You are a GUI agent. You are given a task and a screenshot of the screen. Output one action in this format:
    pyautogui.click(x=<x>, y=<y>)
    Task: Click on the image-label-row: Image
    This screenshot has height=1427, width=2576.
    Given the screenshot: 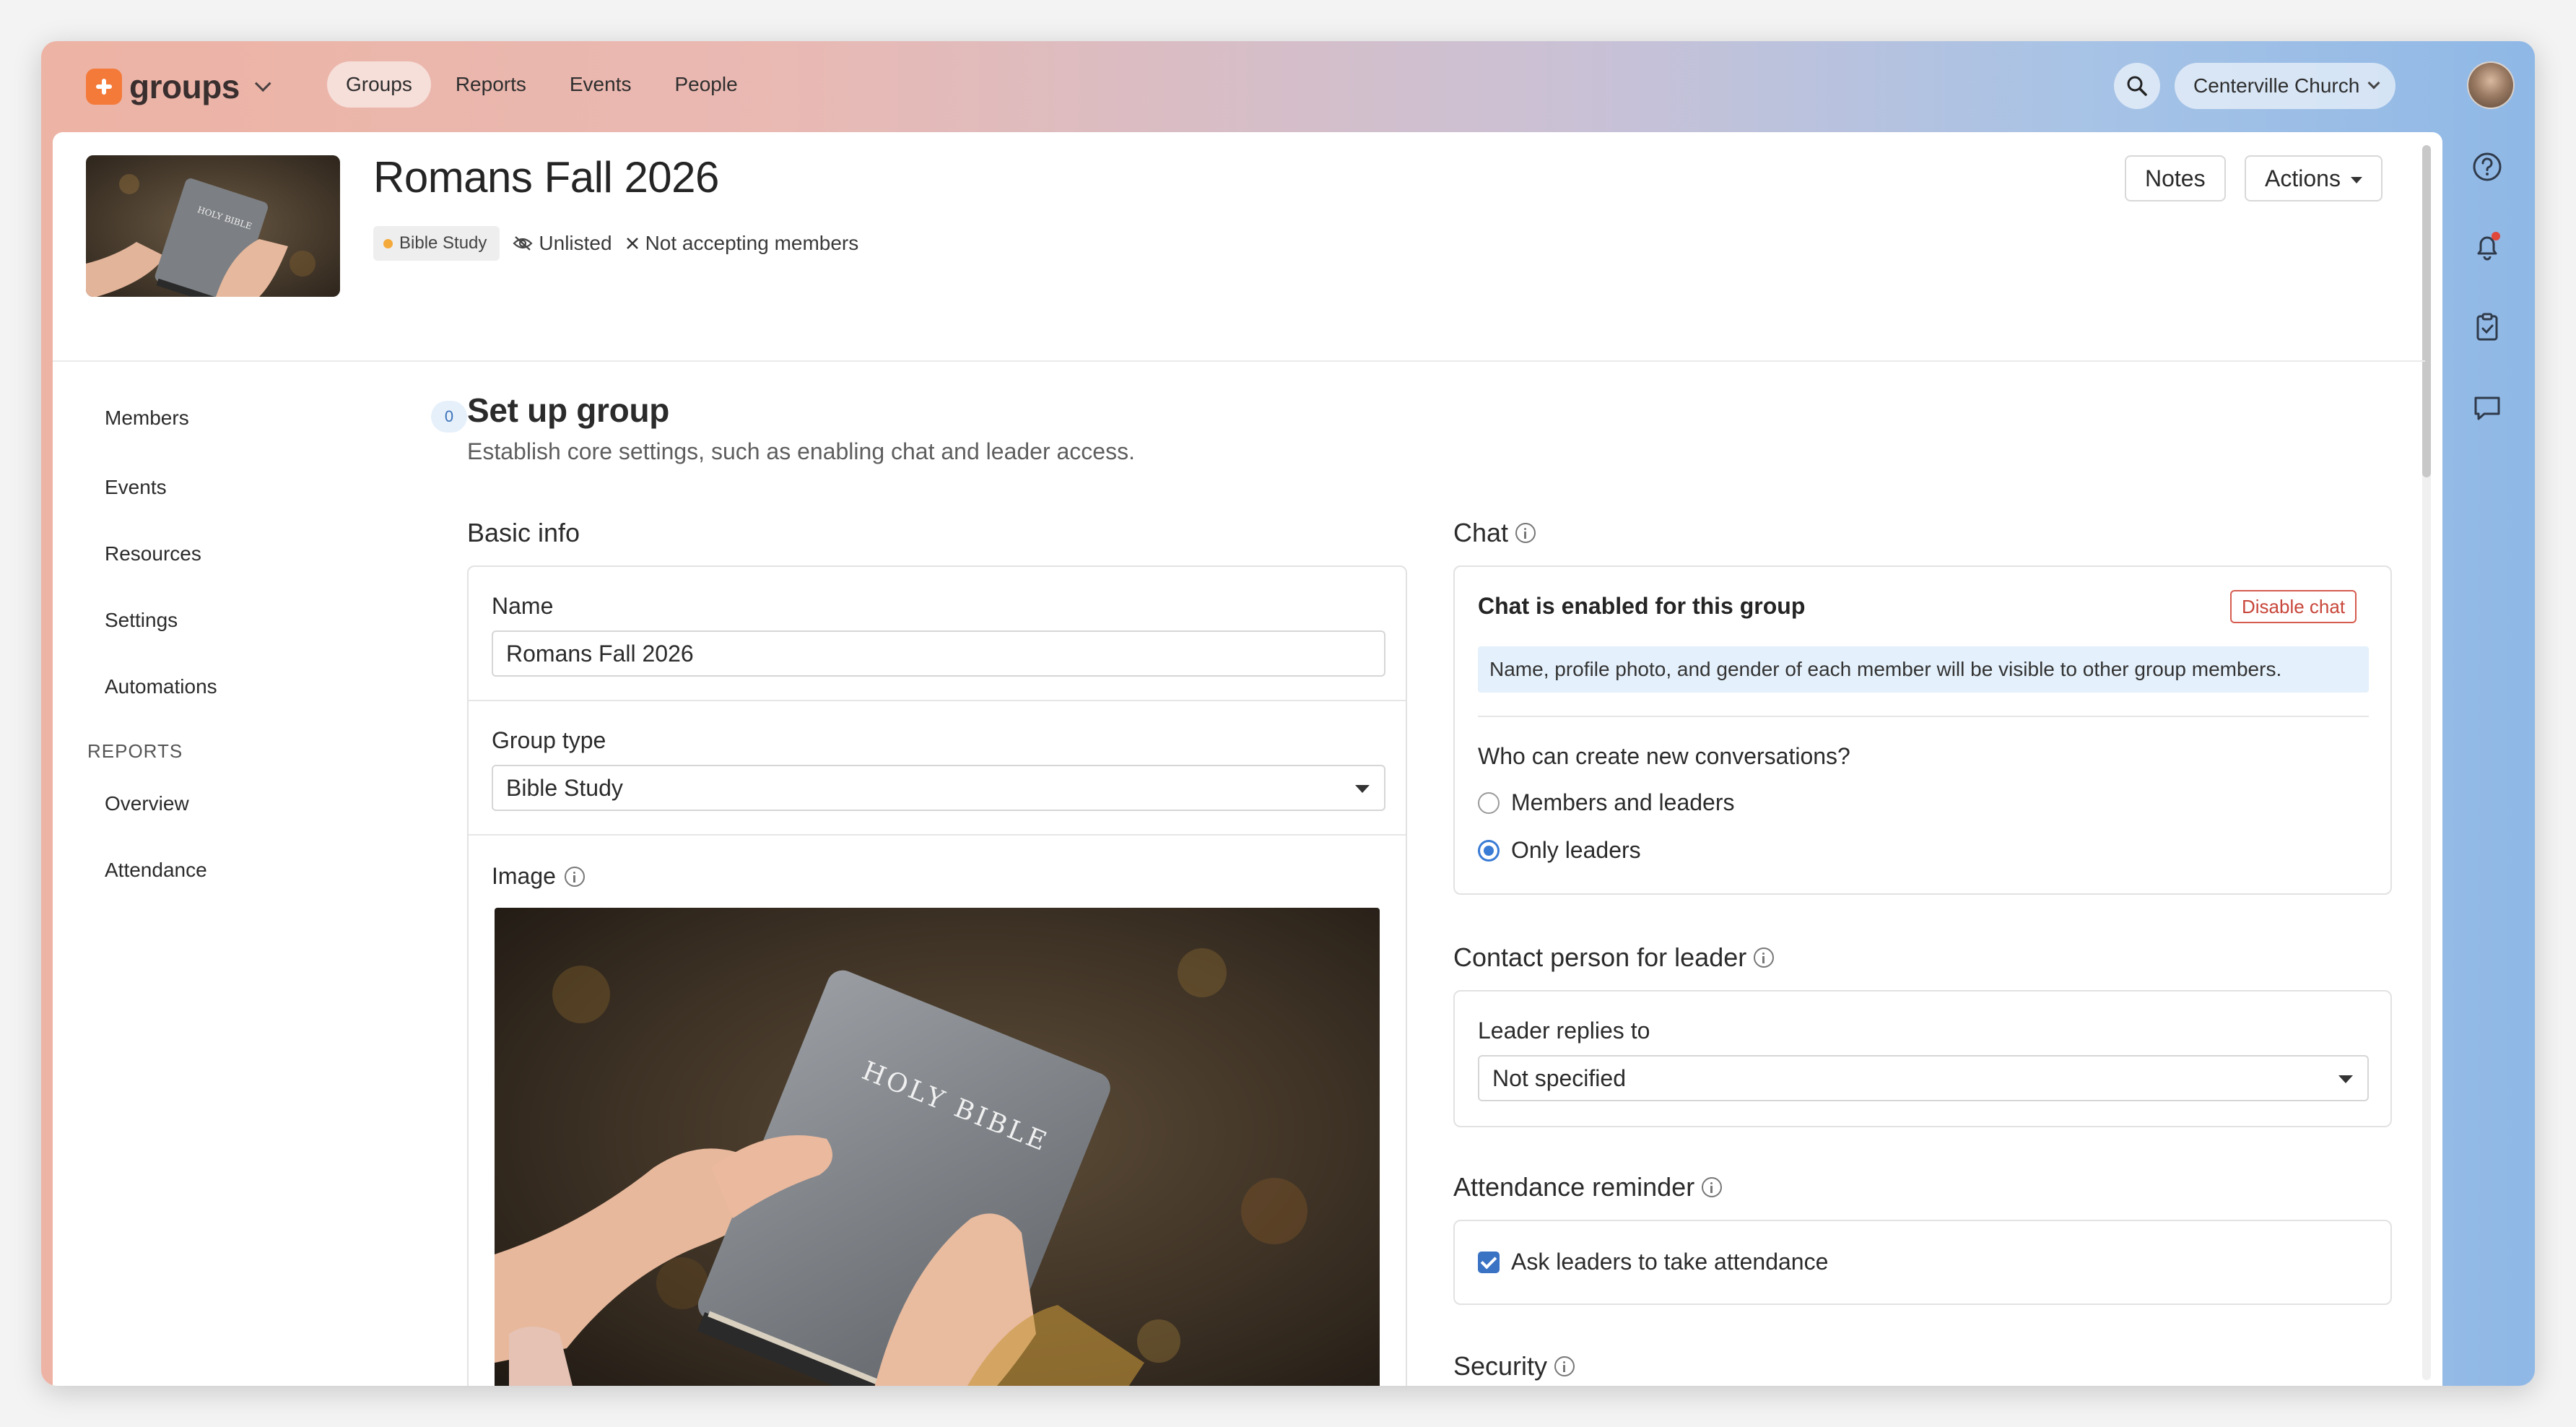 What is the action you would take?
    pyautogui.click(x=538, y=877)
    